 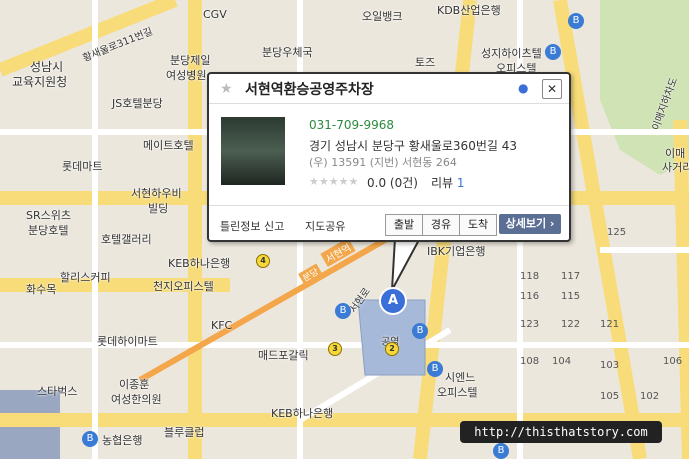 I want to click on place-label: 교육지원청, so click(x=40, y=82).